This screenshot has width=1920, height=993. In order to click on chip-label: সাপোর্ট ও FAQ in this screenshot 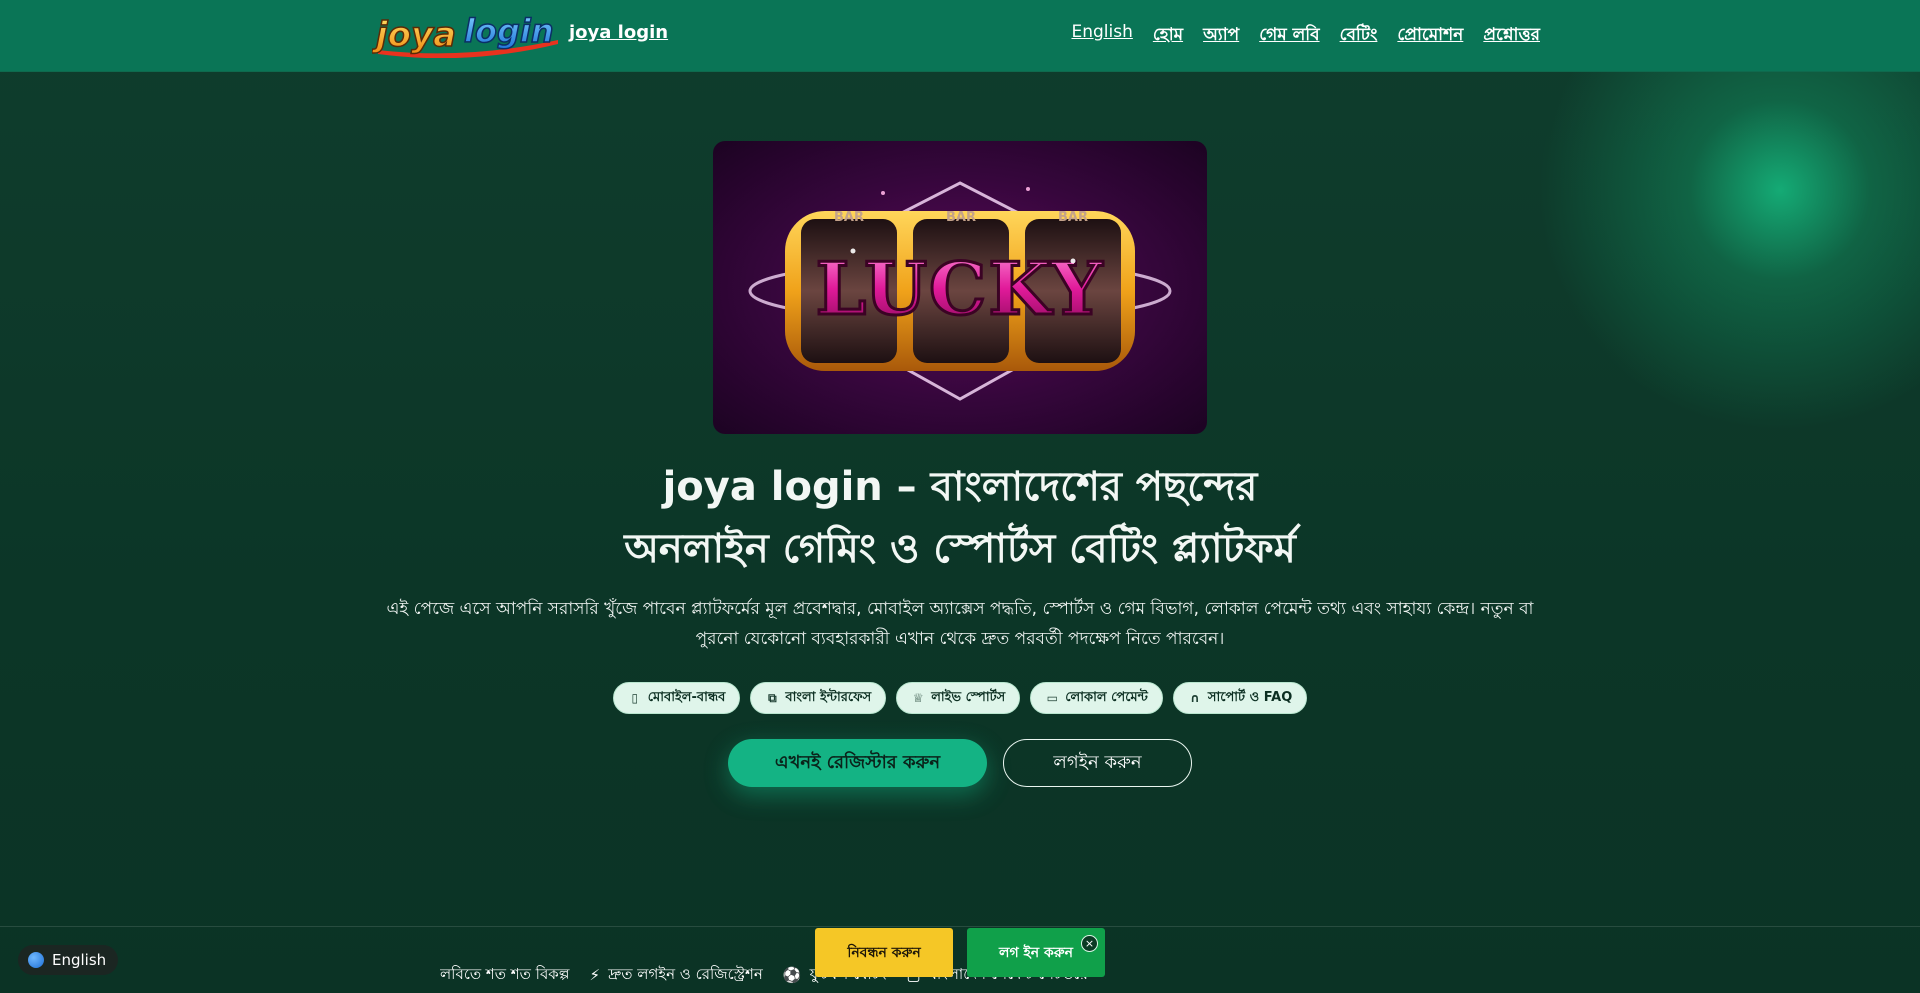, I will do `click(1250, 697)`.